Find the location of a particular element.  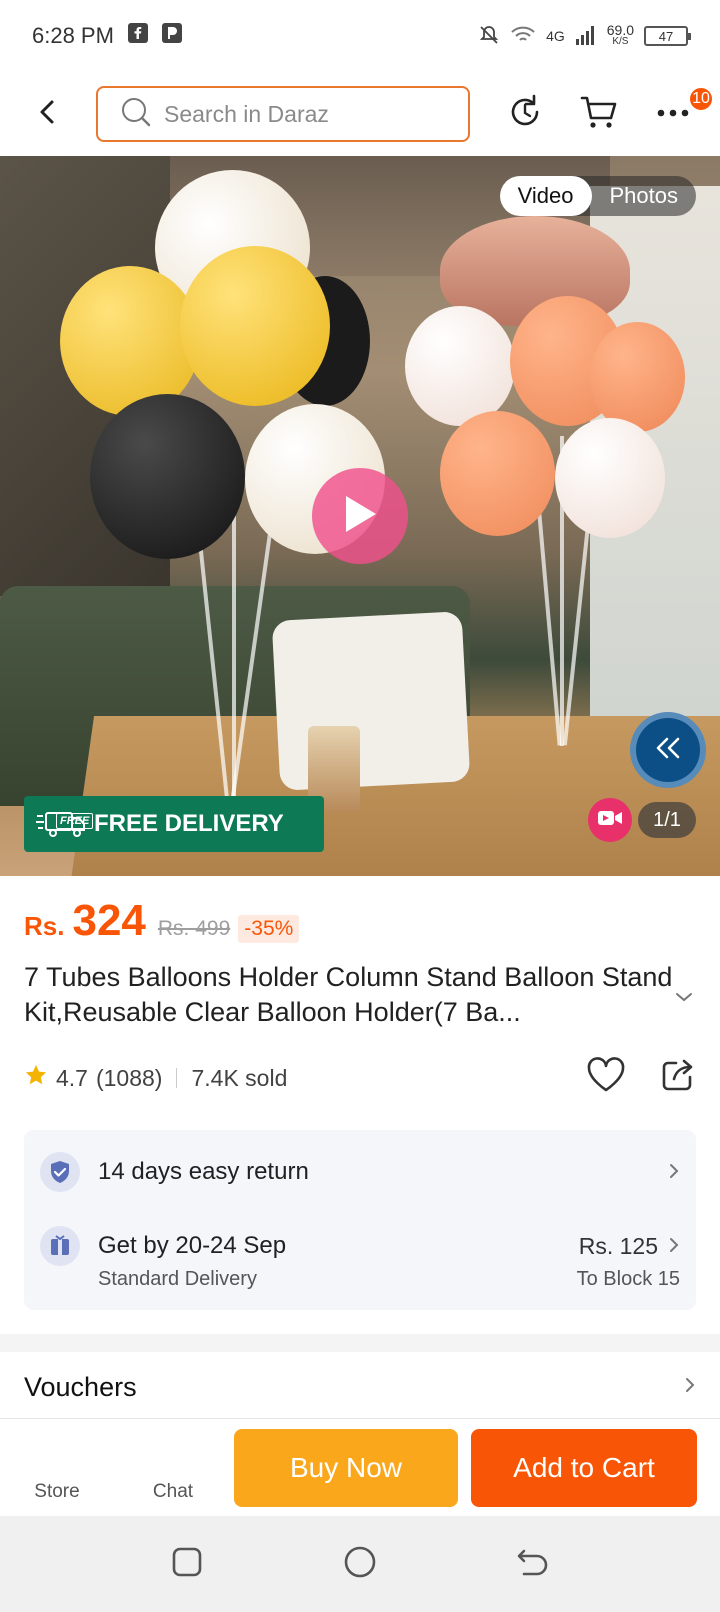

recent-apps-button is located at coordinates (187, 1564).